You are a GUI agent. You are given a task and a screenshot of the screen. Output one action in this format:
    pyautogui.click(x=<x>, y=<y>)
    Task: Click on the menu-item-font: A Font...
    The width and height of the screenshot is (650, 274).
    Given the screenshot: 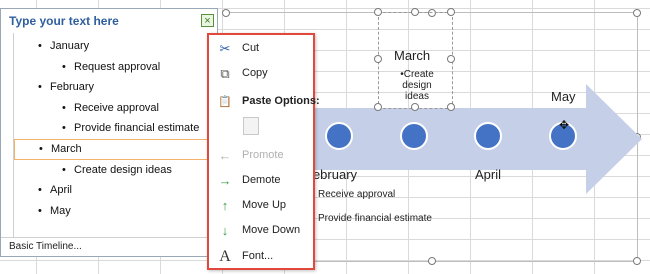 What is the action you would take?
    pyautogui.click(x=261, y=257)
    